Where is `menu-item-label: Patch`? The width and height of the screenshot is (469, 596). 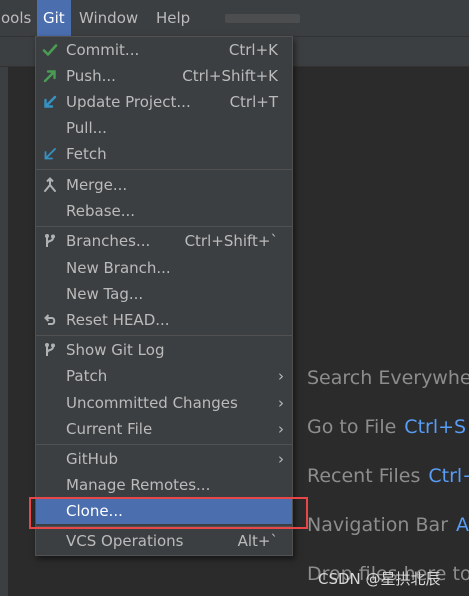
menu-item-label: Patch is located at coordinates (87, 376).